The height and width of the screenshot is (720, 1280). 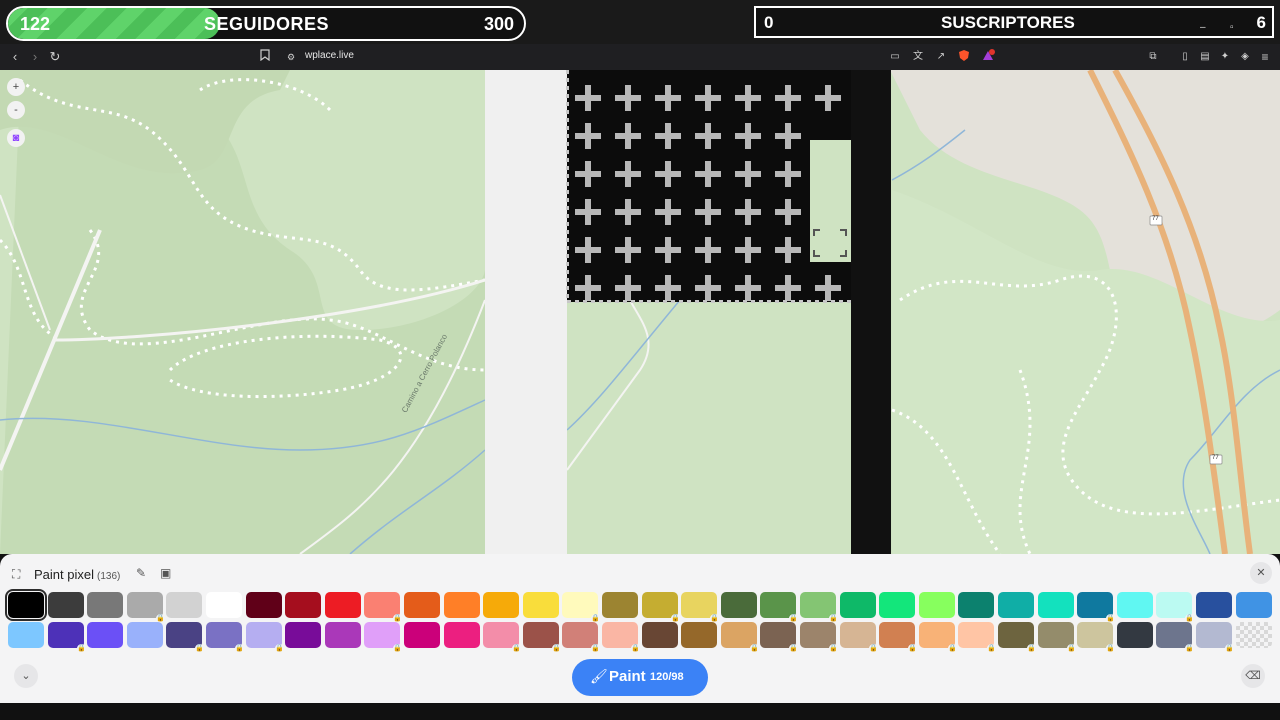 I want to click on wallet-icon: ▤, so click(x=1205, y=57).